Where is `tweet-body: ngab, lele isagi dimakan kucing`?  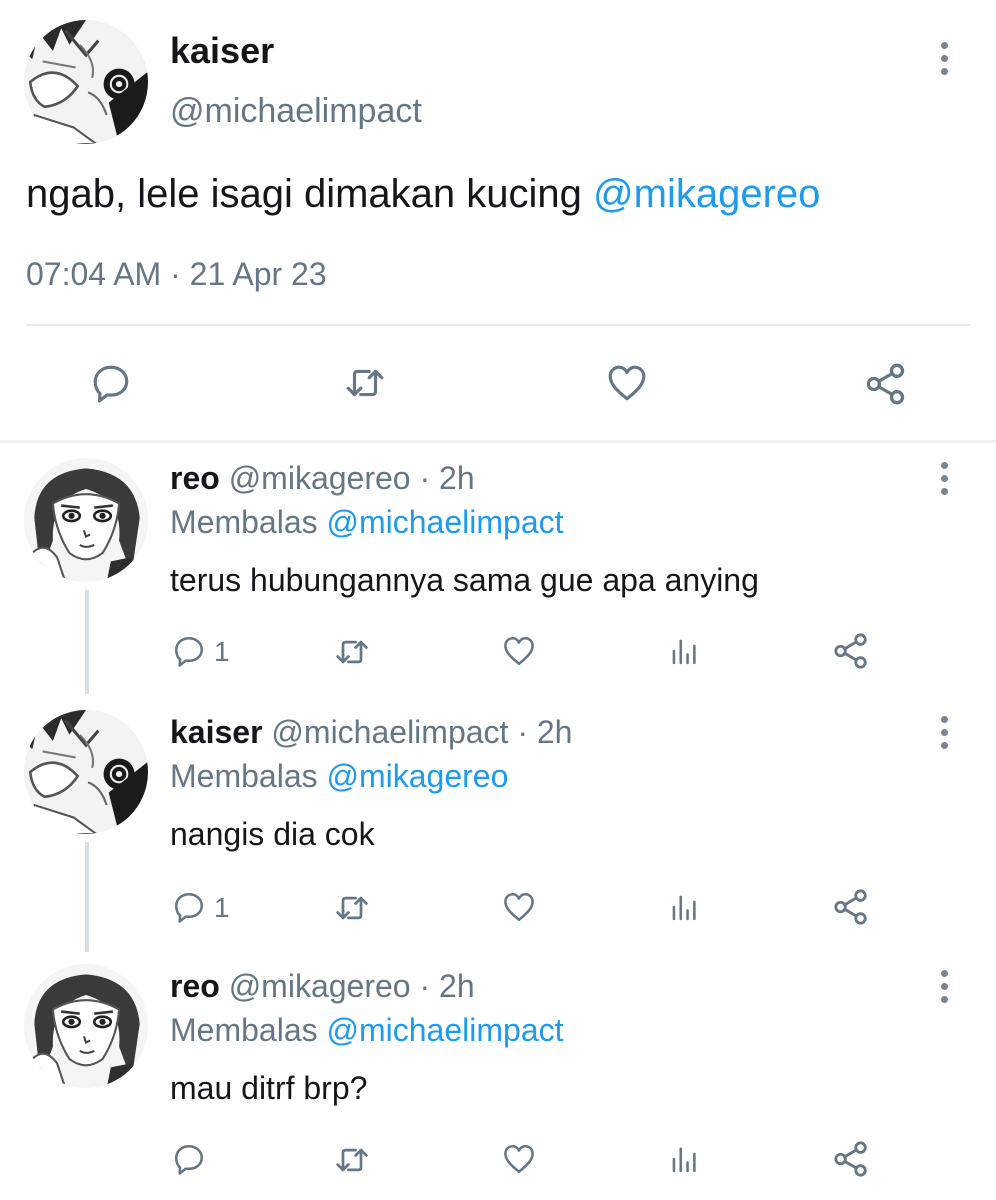 tweet-body: ngab, lele isagi dimakan kucing is located at coordinates (310, 194).